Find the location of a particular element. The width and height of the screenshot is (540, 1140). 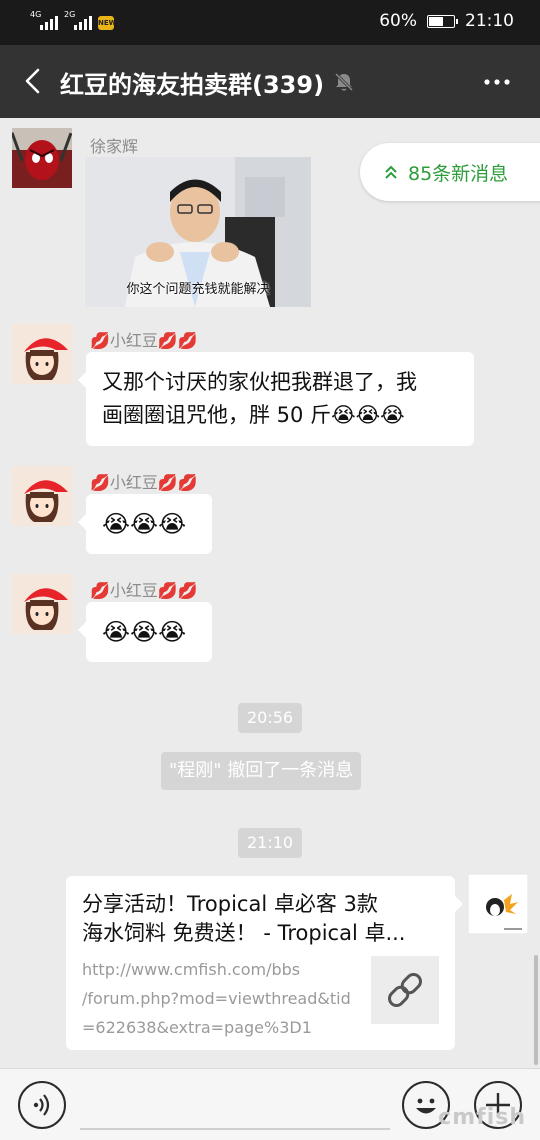

input-bar: cmfish is located at coordinates (270, 1104).